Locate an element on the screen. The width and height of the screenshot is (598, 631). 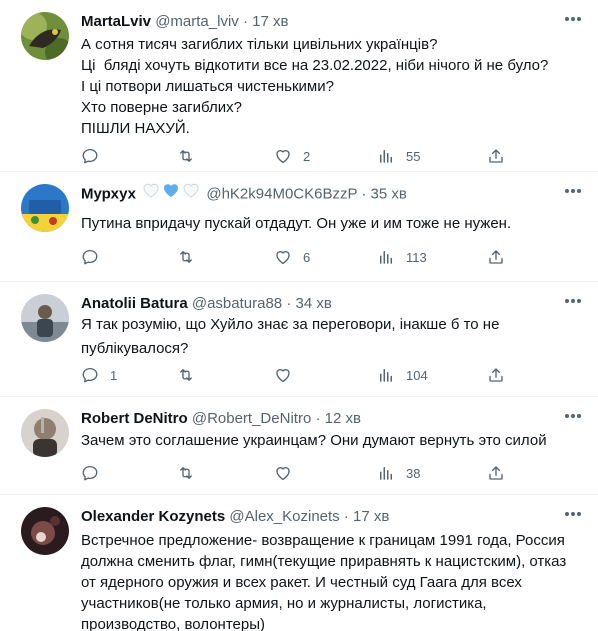
tweet-header: Anatolii Batura @asbatura88 · 34 хв is located at coordinates (329, 304).